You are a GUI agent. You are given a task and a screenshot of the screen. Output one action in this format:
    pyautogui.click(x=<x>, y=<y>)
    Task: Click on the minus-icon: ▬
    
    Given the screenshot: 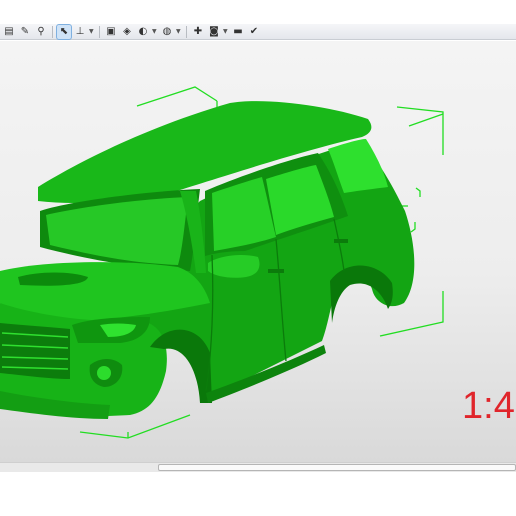 What is the action you would take?
    pyautogui.click(x=238, y=32)
    